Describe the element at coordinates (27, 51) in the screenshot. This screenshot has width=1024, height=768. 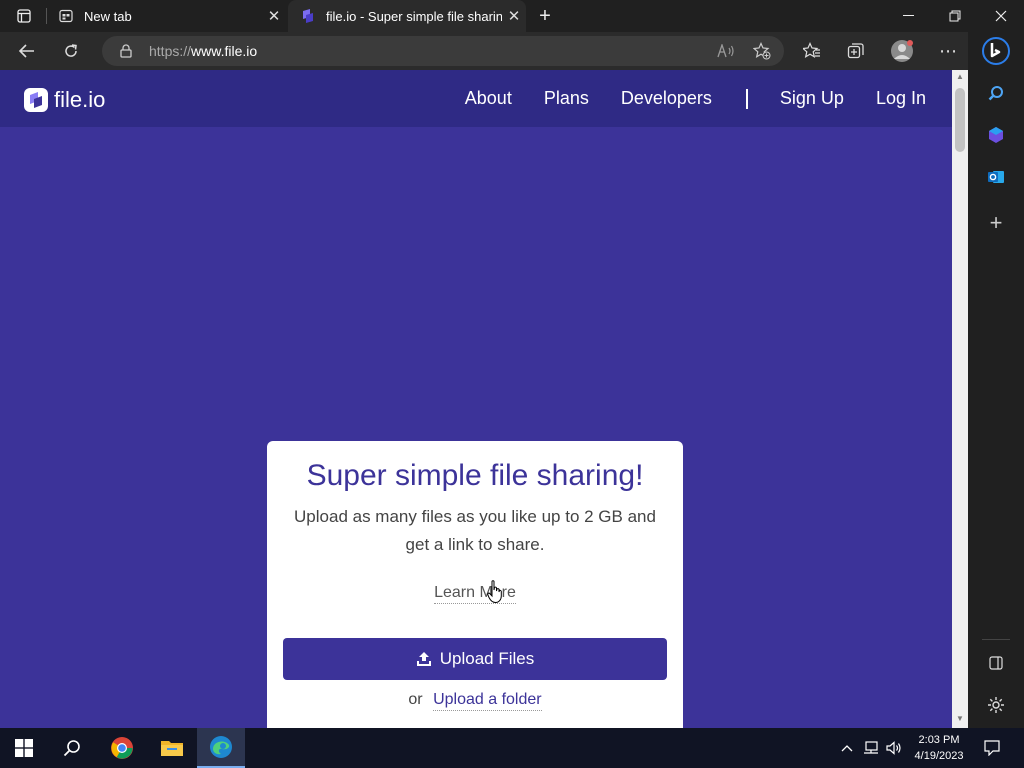
I see `back-icon` at that location.